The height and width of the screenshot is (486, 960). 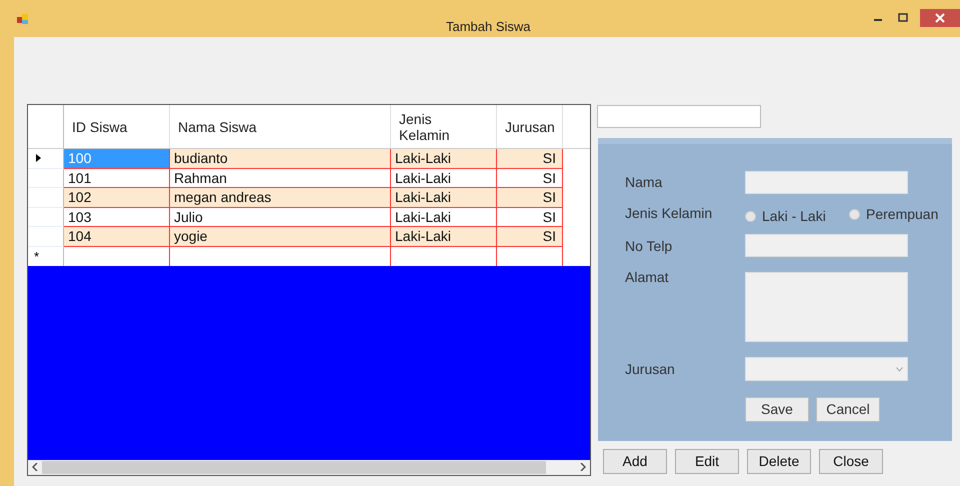 What do you see at coordinates (851, 461) in the screenshot?
I see `action-button: Close` at bounding box center [851, 461].